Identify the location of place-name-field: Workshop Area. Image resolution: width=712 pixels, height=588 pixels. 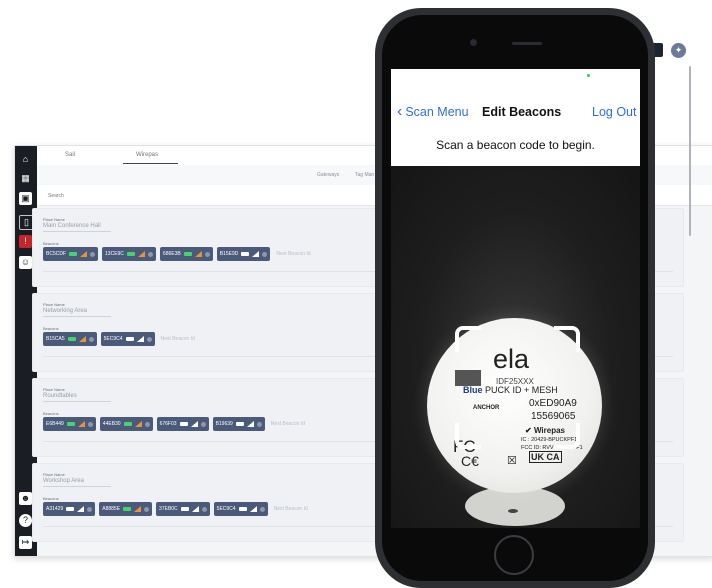
(77, 482).